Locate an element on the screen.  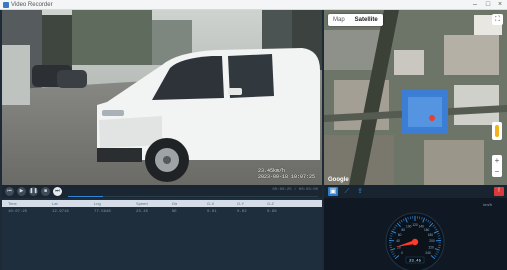
column-header-lng: Lng is located at coordinates (97, 203).